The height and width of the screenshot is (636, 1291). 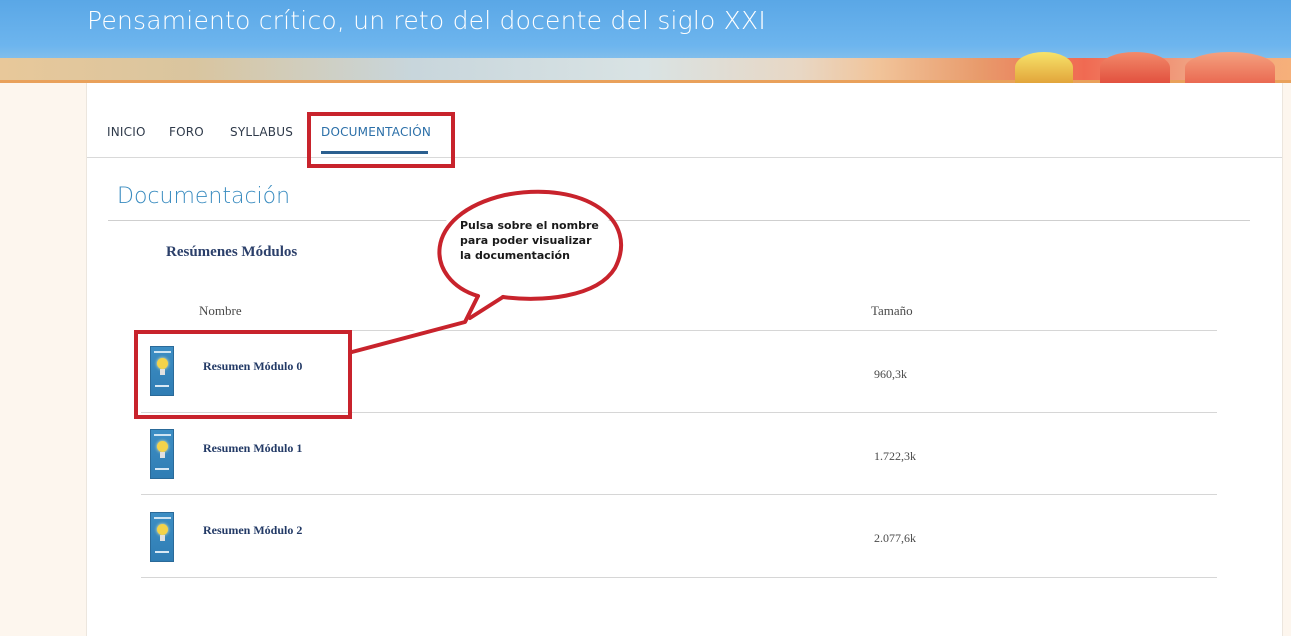 What do you see at coordinates (486, 271) in the screenshot?
I see `speech-bubble-callout` at bounding box center [486, 271].